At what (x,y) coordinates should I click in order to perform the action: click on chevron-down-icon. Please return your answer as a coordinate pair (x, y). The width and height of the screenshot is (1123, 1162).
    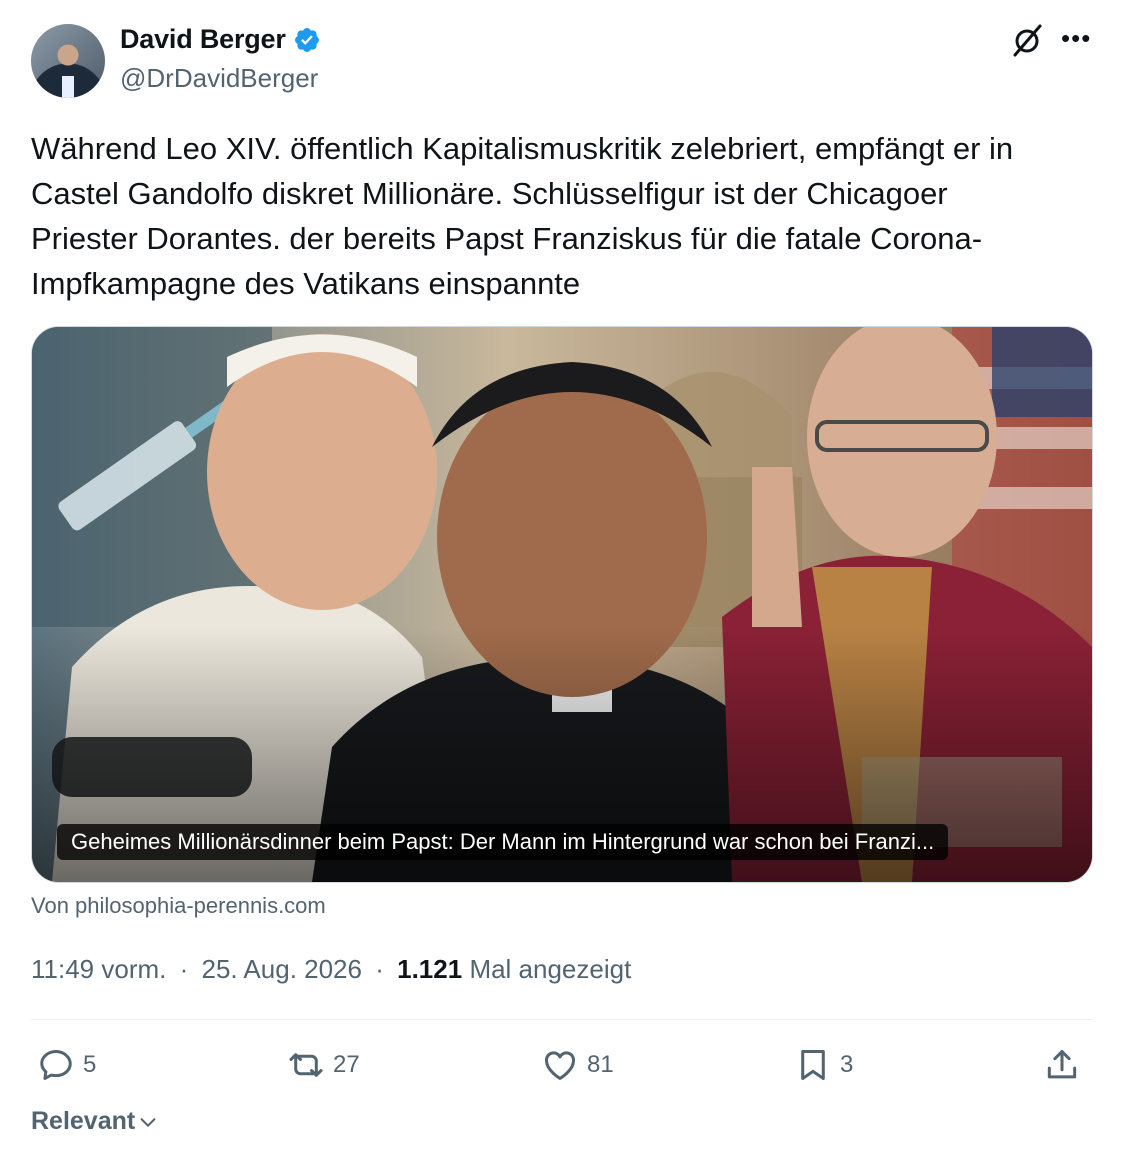
    Looking at the image, I should click on (148, 1122).